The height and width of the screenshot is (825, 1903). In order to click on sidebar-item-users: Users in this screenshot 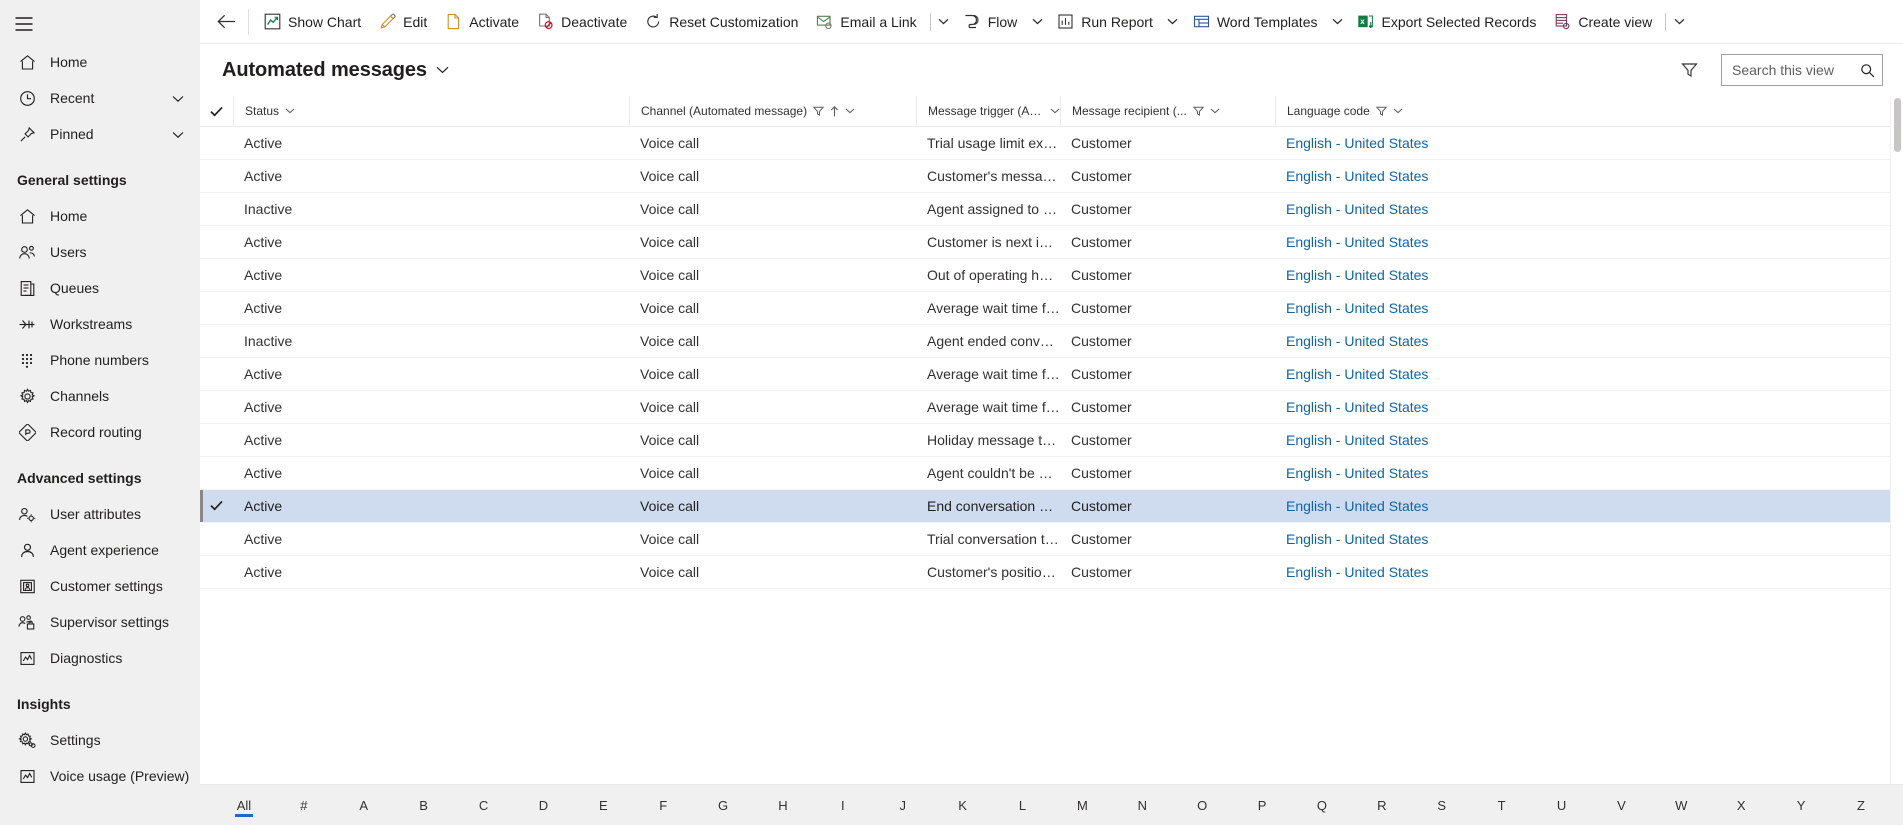, I will do `click(100, 252)`.